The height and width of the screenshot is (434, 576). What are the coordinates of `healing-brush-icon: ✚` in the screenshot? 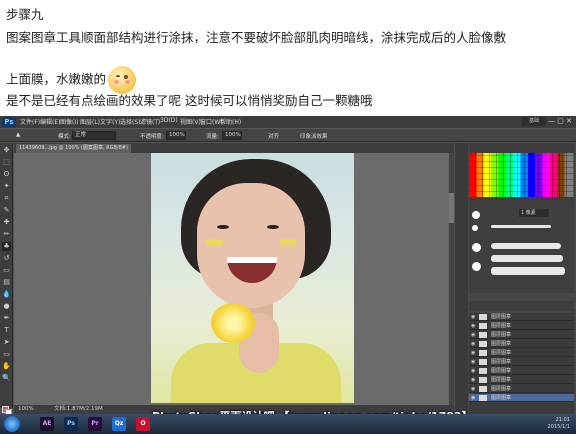 It's located at (6, 222).